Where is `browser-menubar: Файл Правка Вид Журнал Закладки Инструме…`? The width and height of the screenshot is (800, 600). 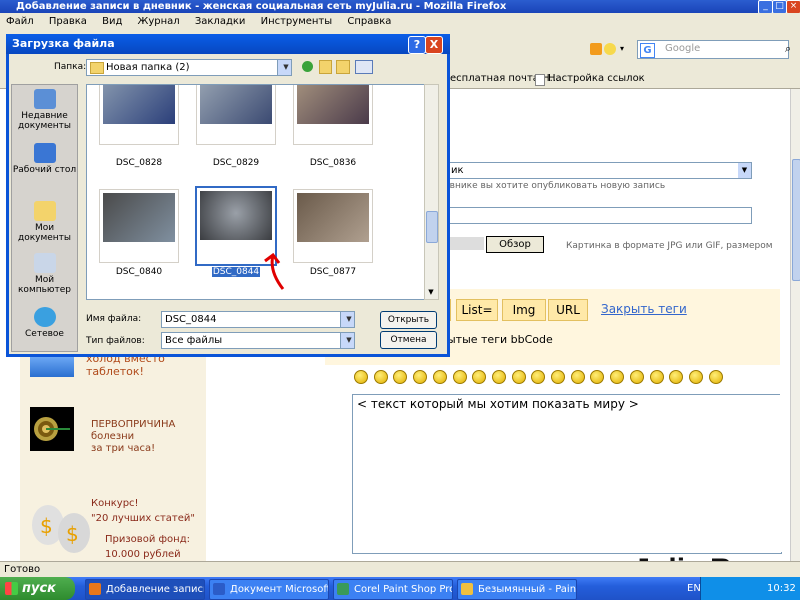 browser-menubar: Файл Правка Вид Журнал Закладки Инструме… is located at coordinates (400, 21).